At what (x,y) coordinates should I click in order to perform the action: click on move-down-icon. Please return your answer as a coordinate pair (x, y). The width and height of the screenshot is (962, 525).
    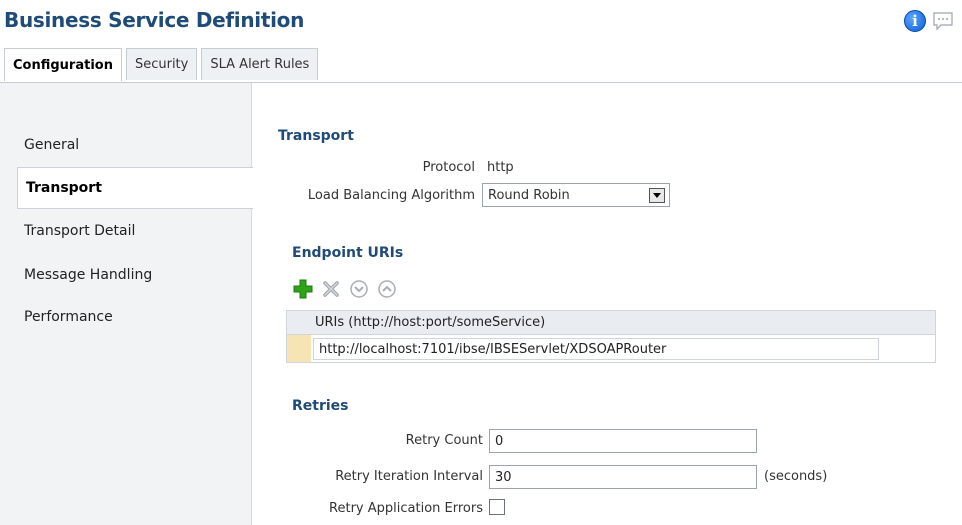
    Looking at the image, I should click on (359, 289).